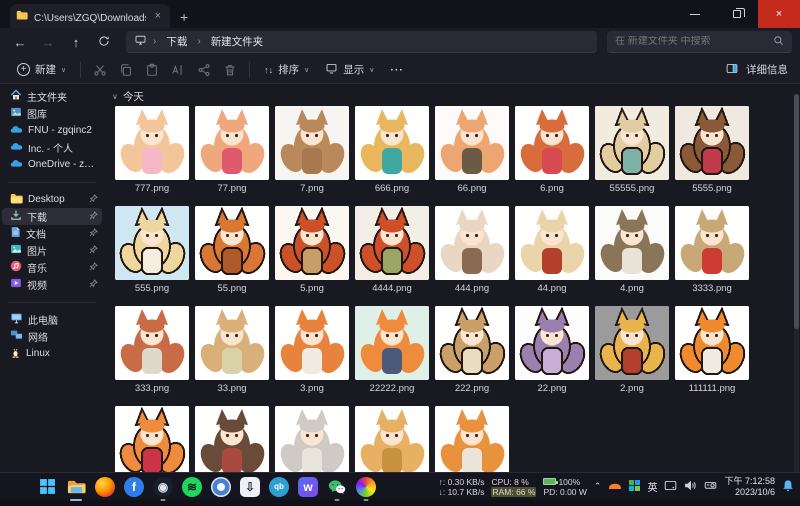 The width and height of the screenshot is (800, 506). I want to click on sidebar-item-下载: 下载, so click(52, 216).